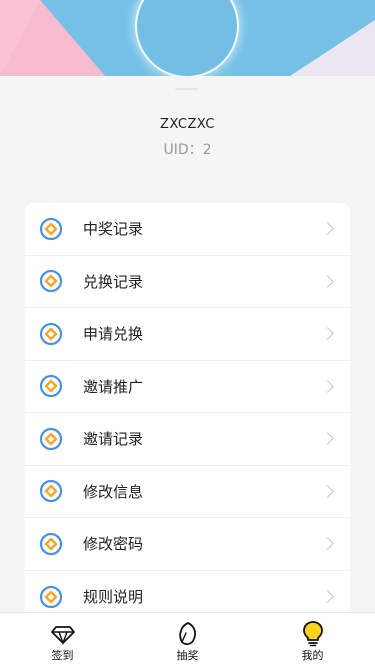 This screenshot has height=667, width=375. What do you see at coordinates (113, 281) in the screenshot?
I see `menu-item-label: 兑换记录` at bounding box center [113, 281].